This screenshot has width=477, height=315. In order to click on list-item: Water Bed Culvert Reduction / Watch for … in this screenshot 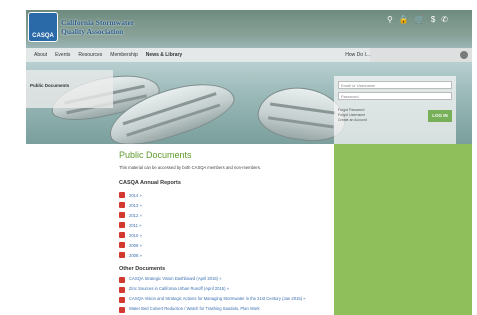, I will do `click(225, 310)`.